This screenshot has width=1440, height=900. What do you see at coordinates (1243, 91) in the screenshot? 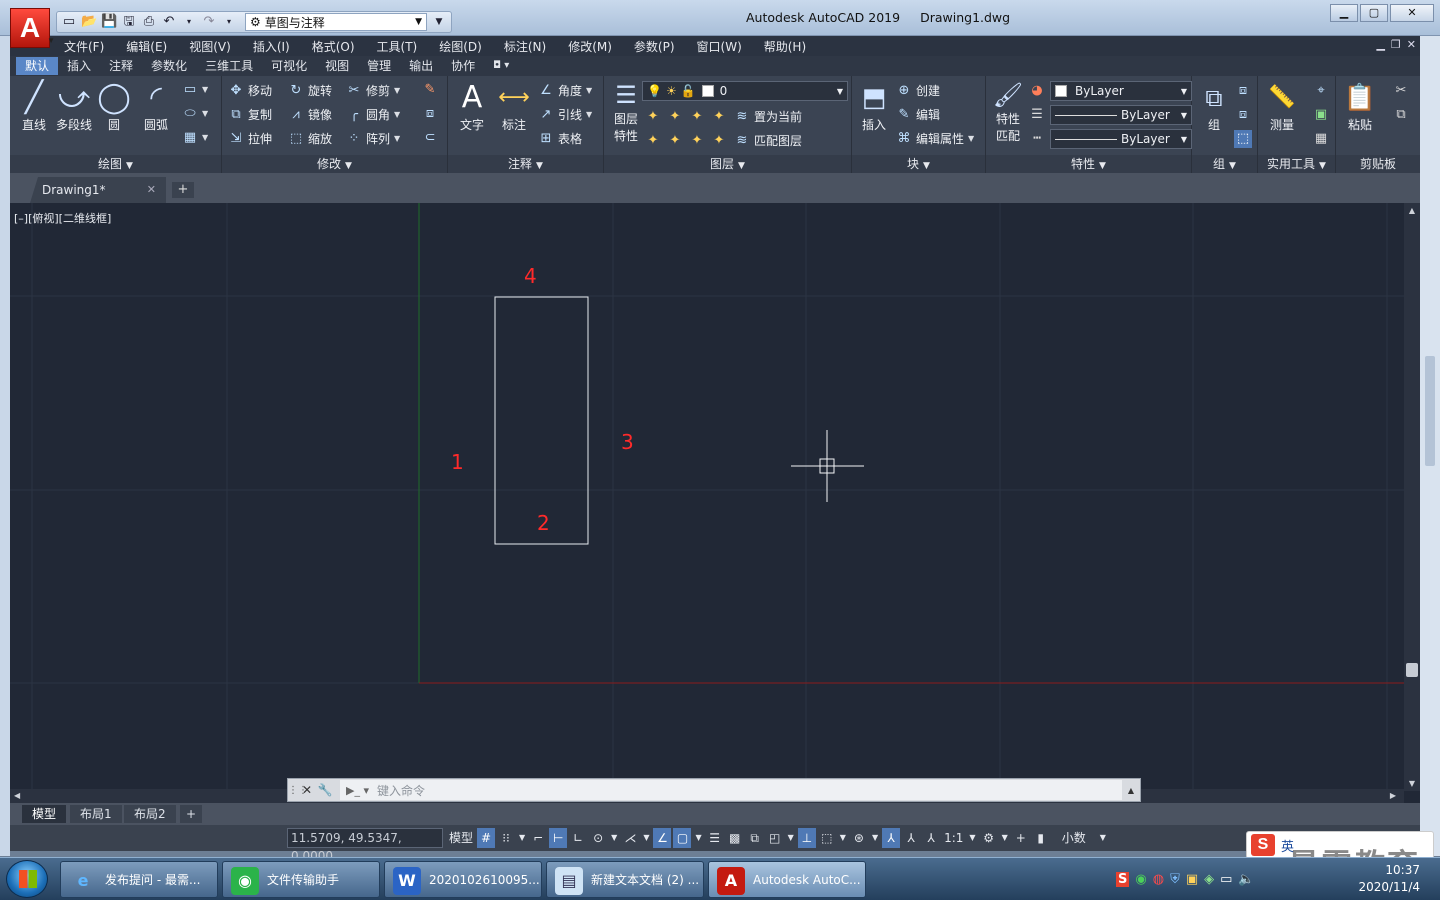
I see `ungroup-icon: ⧈` at bounding box center [1243, 91].